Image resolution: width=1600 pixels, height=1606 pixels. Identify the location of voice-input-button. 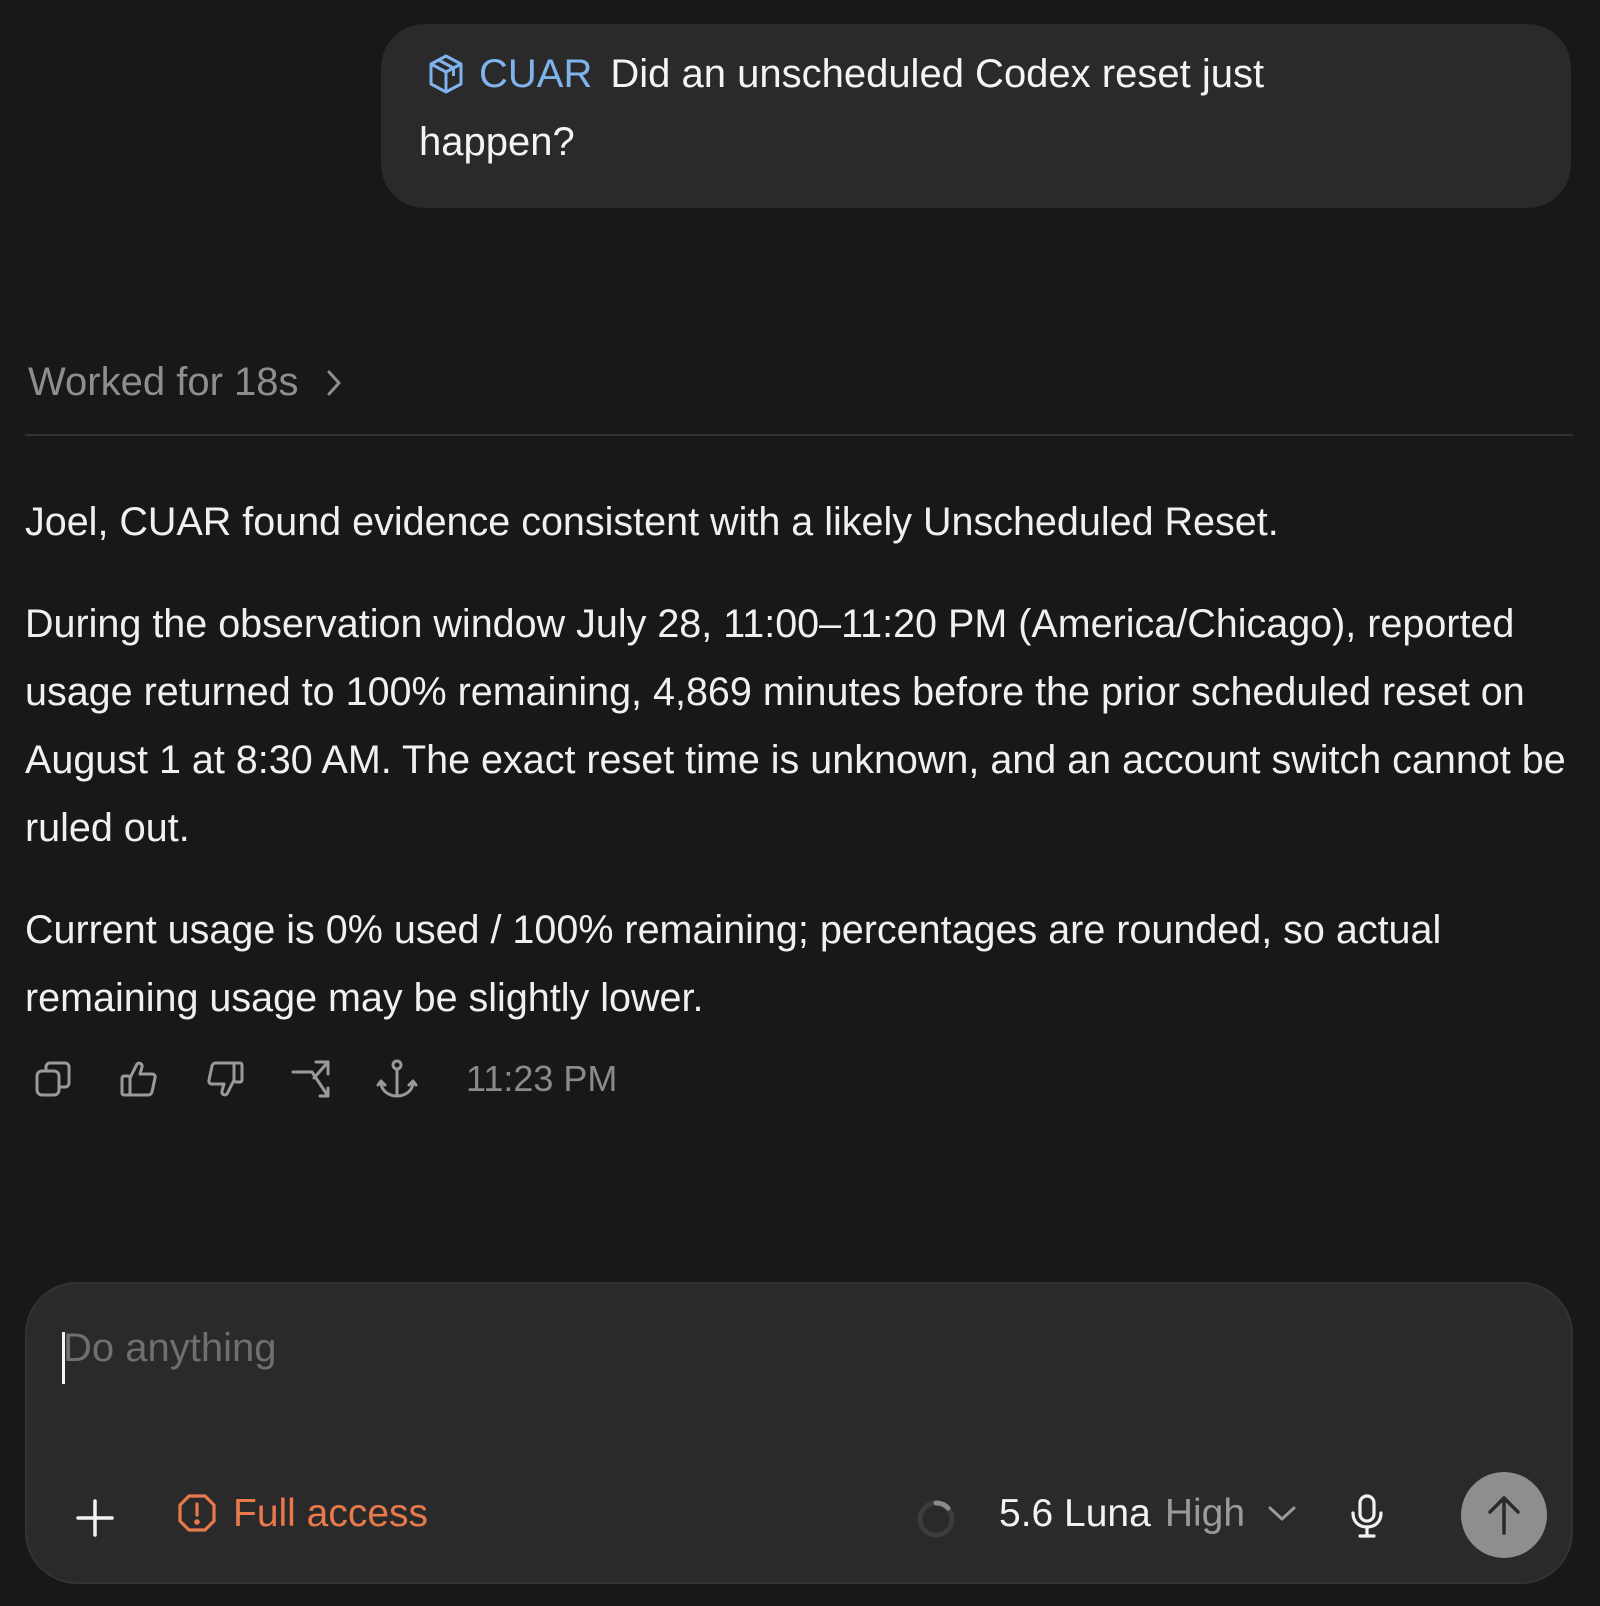
(1367, 1516).